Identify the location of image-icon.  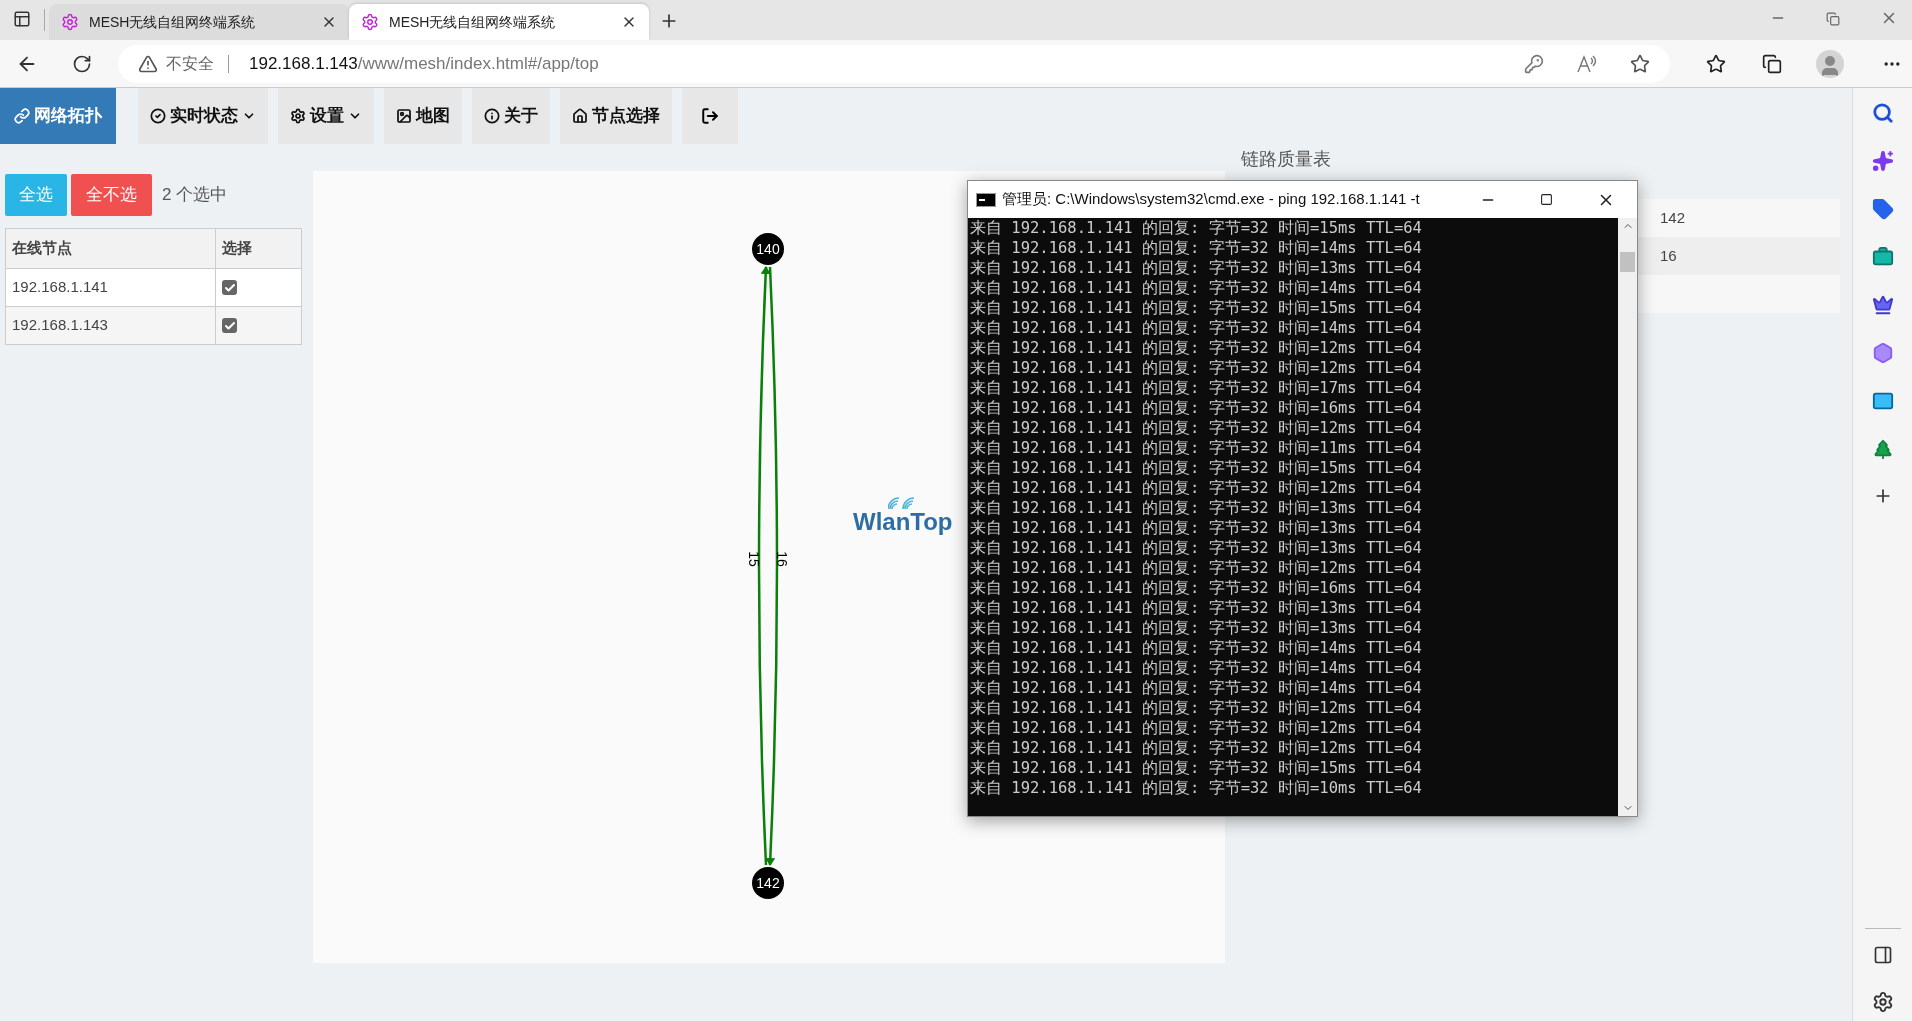
(404, 116).